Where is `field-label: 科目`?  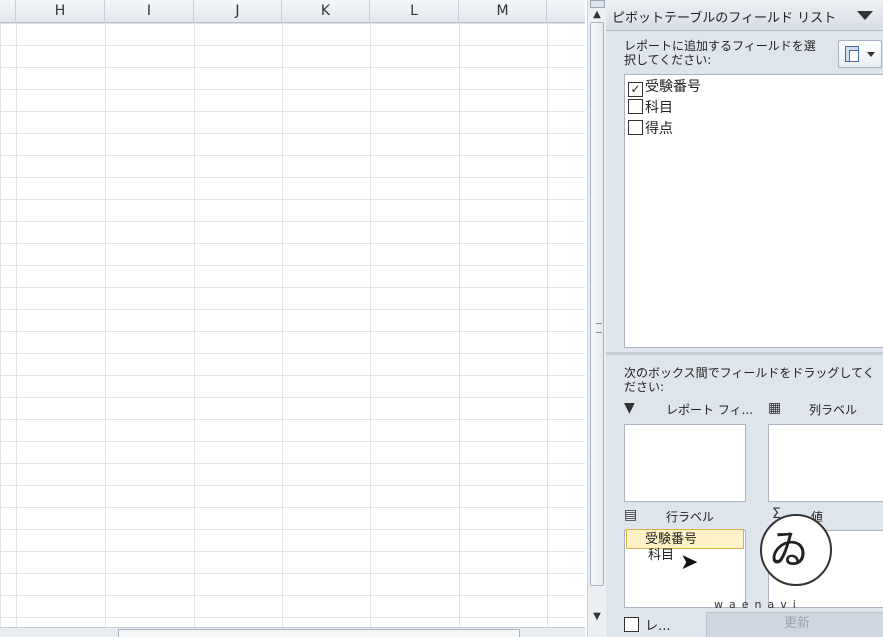 field-label: 科目 is located at coordinates (659, 108).